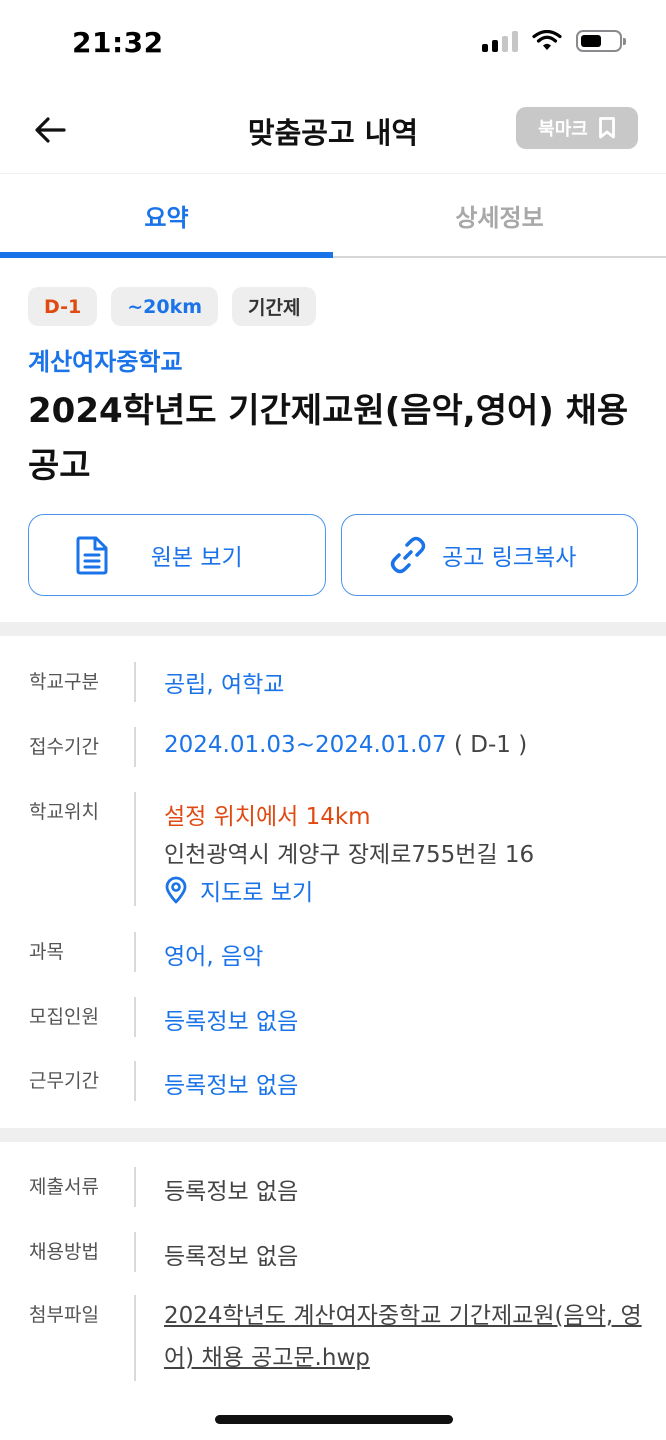 The height and width of the screenshot is (1440, 666). Describe the element at coordinates (63, 306) in the screenshot. I see `dday-tag: D-1` at that location.